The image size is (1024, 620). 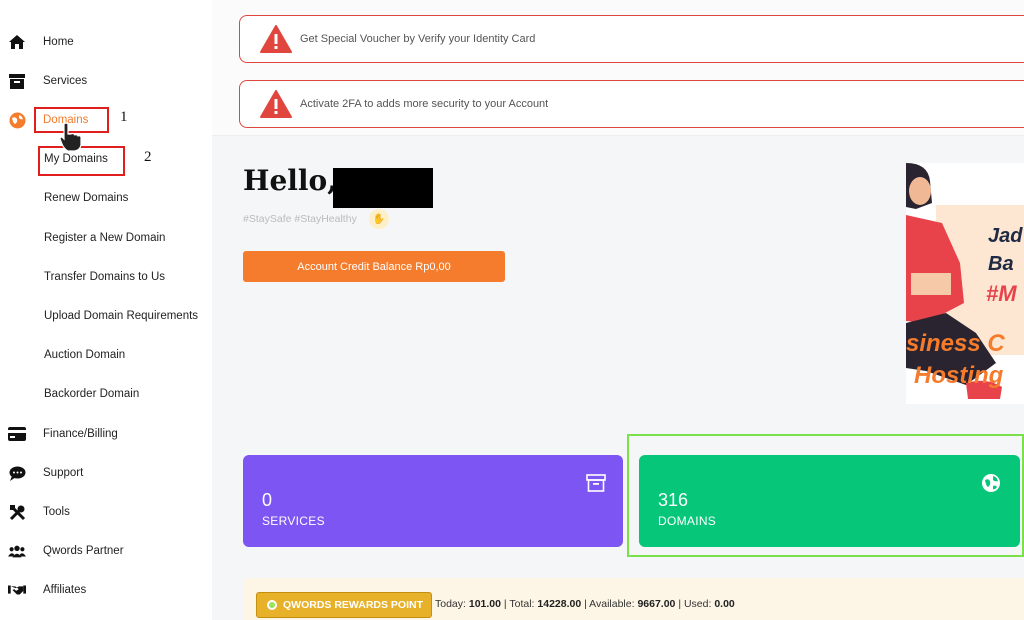 I want to click on sidebar-item-auction-domain: Auction Domain, so click(x=106, y=355).